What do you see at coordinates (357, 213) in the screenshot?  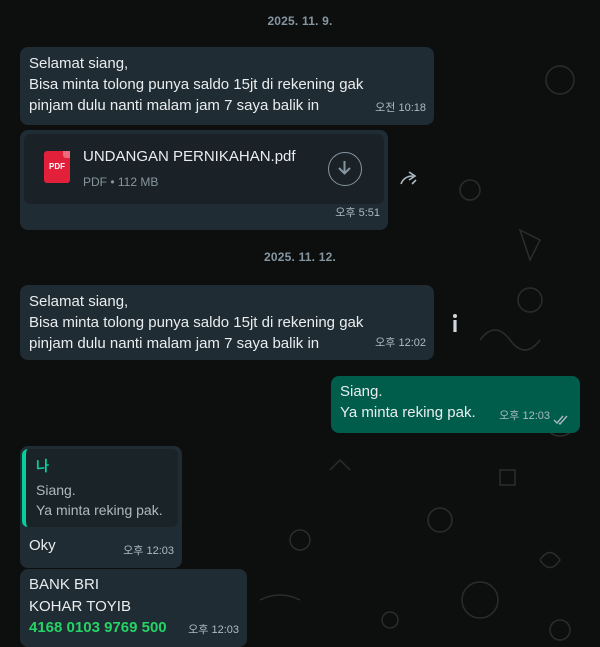 I see `message-time: 오후 5:51` at bounding box center [357, 213].